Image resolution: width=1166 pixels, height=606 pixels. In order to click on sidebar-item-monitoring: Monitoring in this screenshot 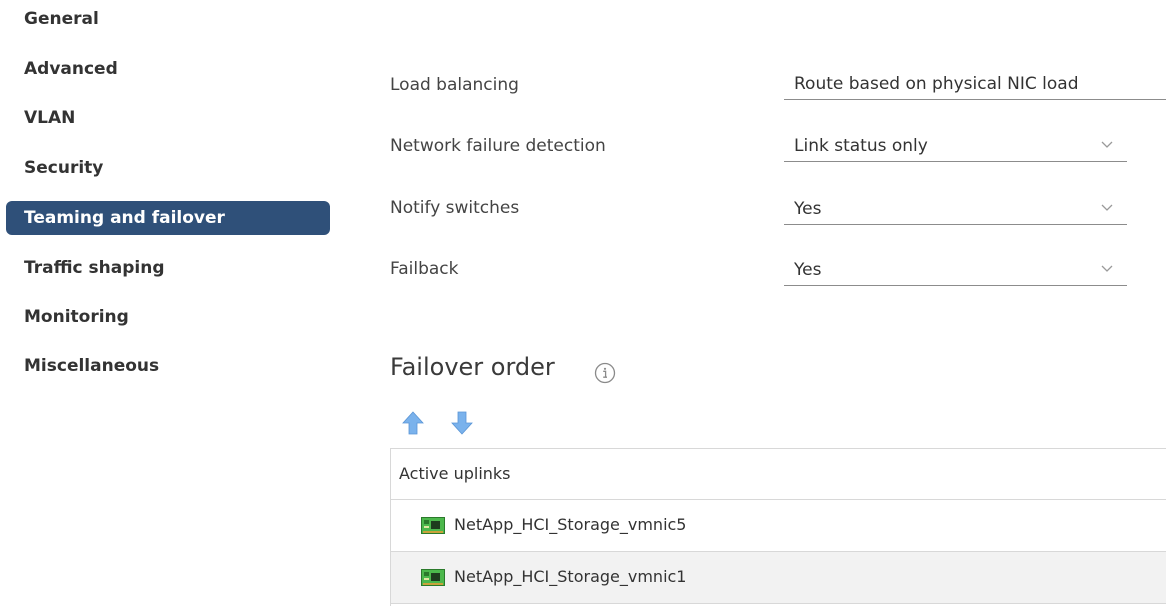, I will do `click(168, 317)`.